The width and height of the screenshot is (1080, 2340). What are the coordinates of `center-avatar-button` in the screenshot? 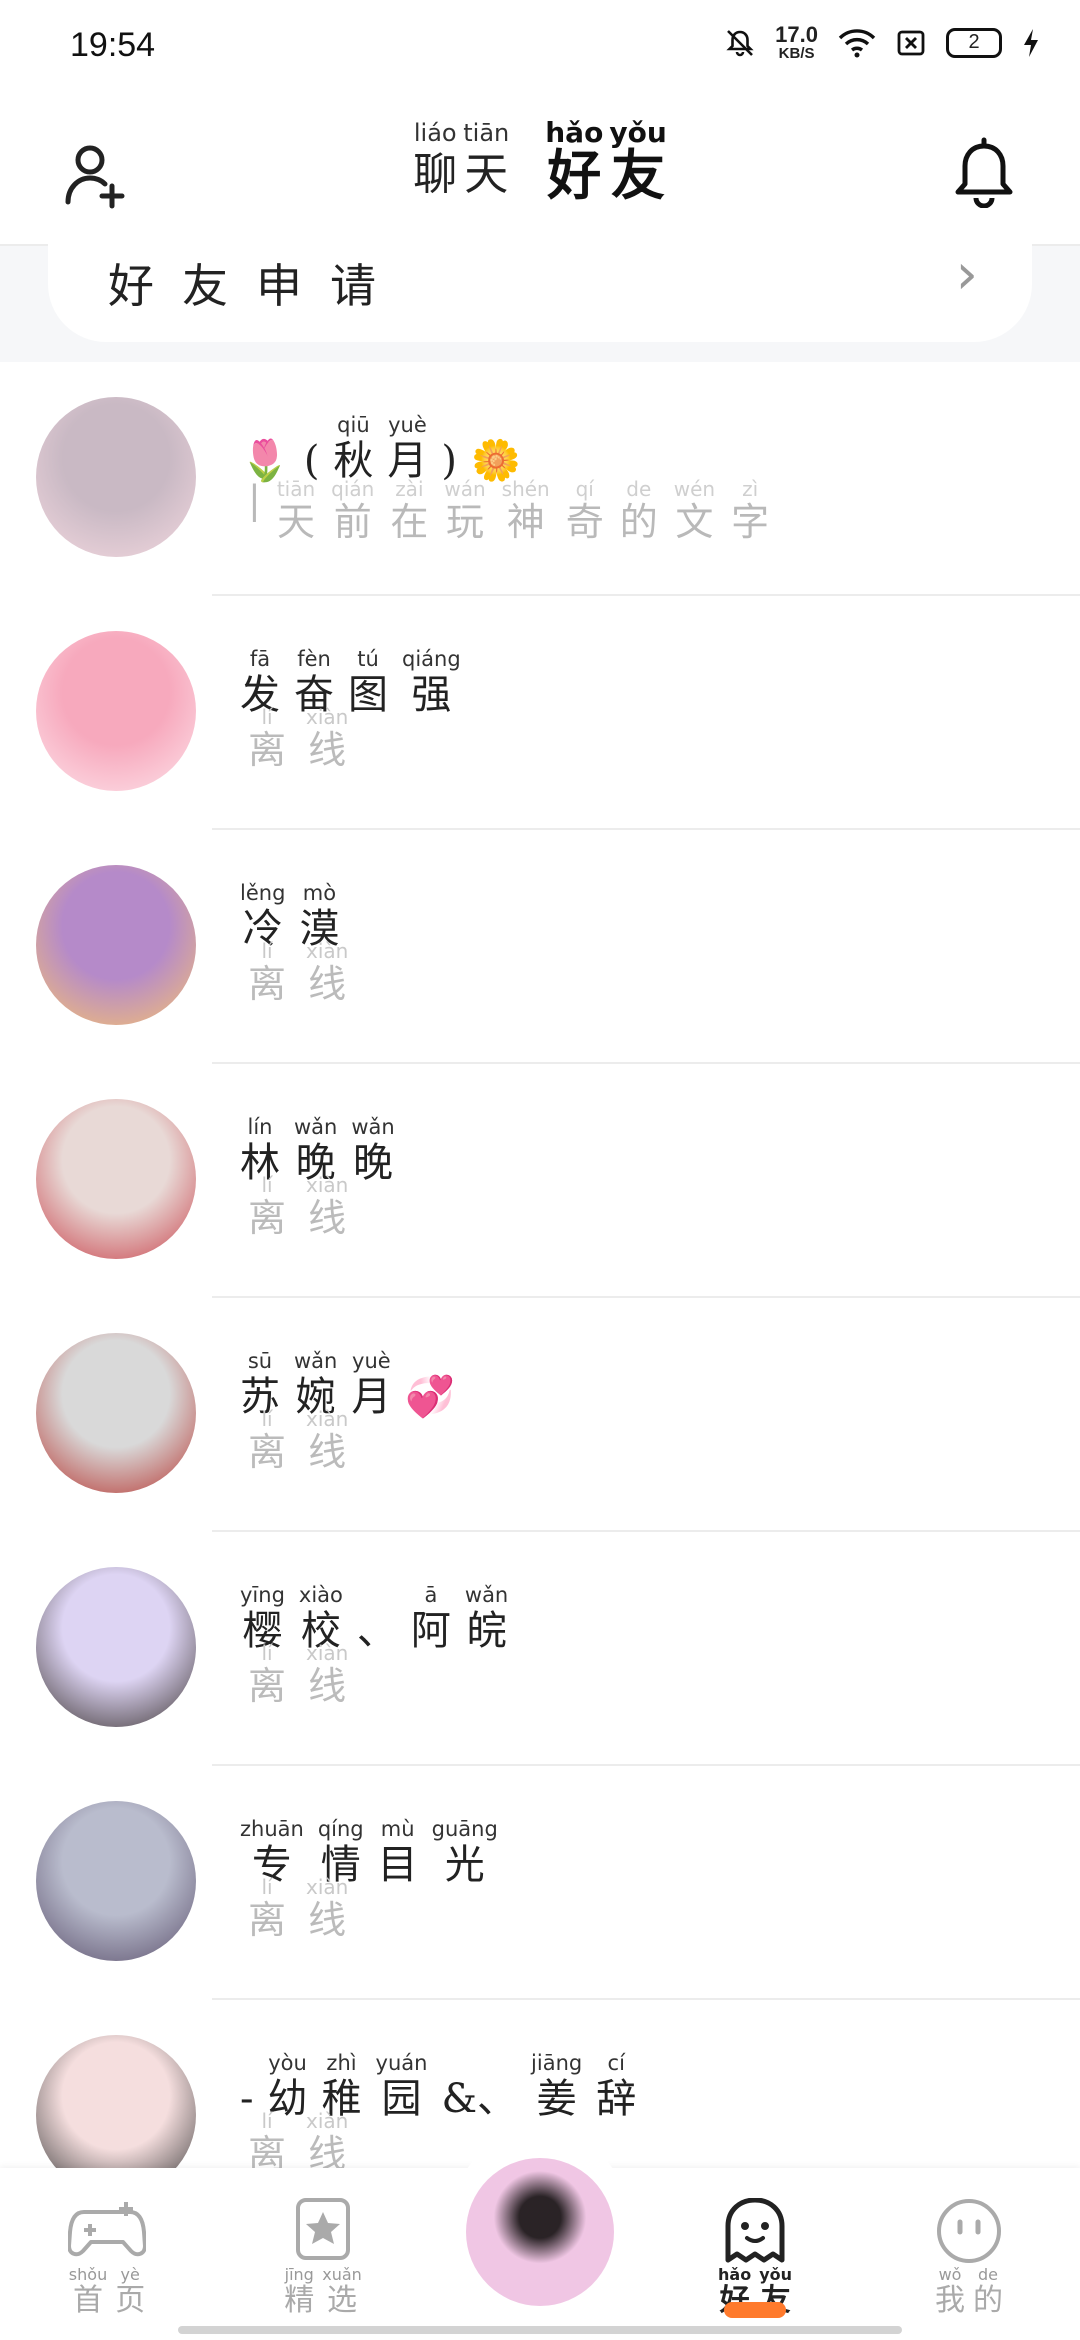 It's located at (540, 2232).